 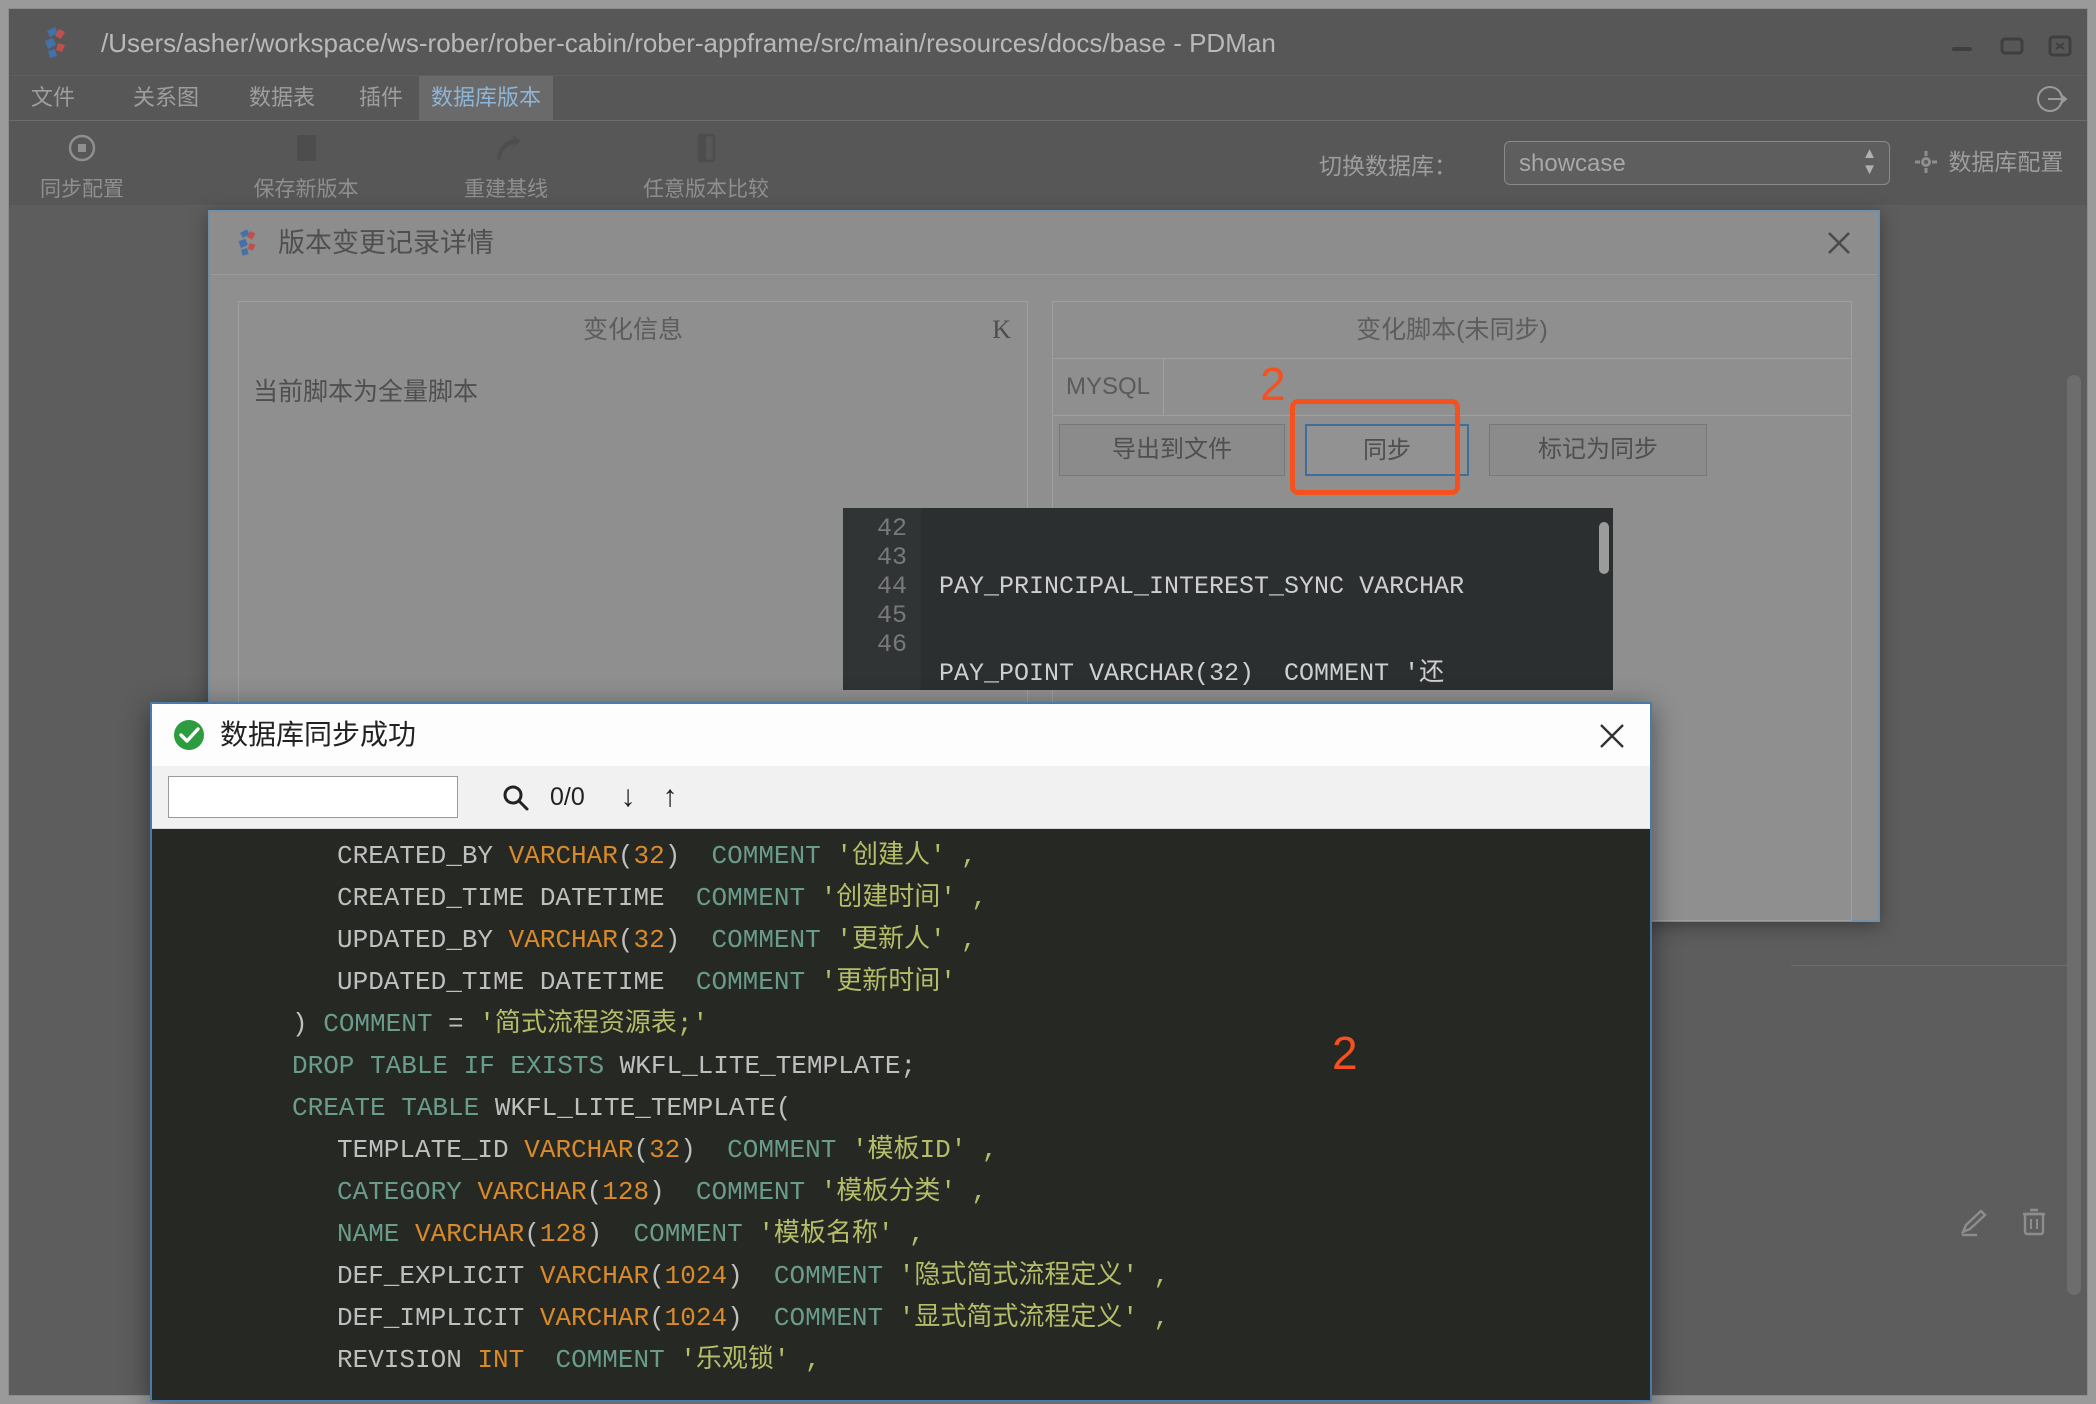 What do you see at coordinates (306, 148) in the screenshot?
I see `save-version-icon` at bounding box center [306, 148].